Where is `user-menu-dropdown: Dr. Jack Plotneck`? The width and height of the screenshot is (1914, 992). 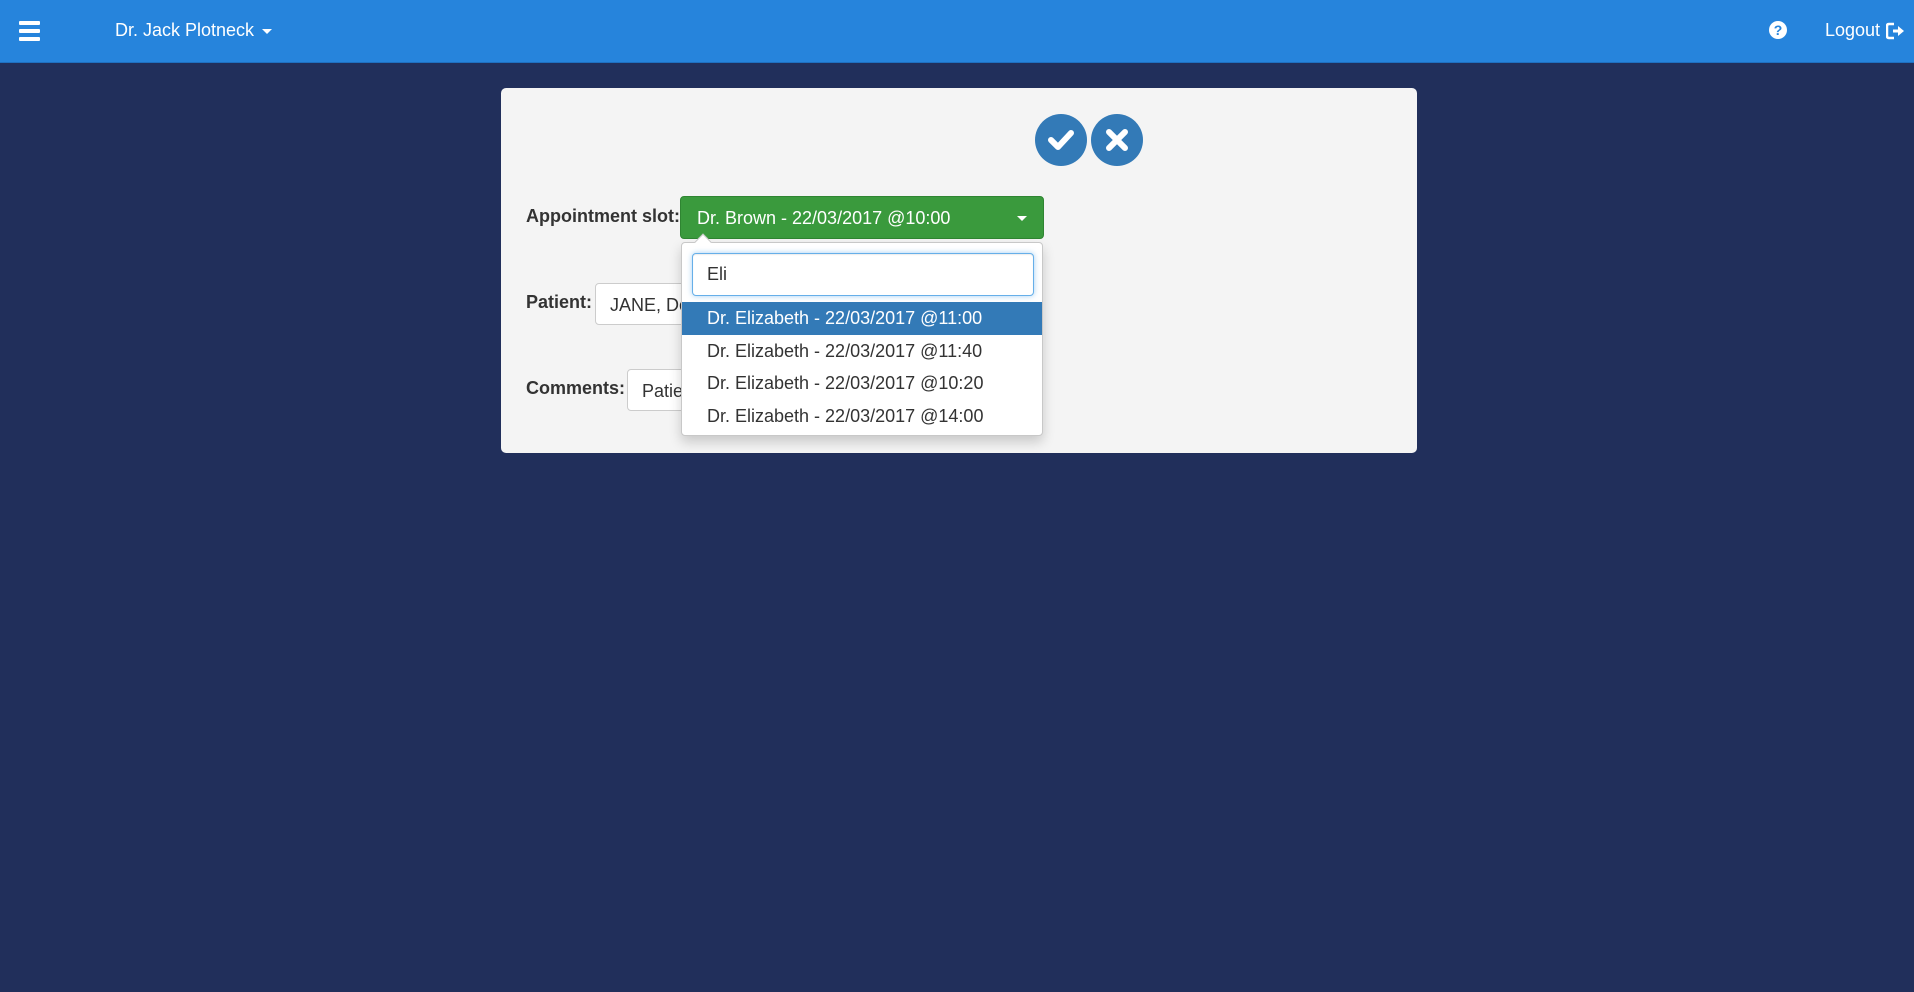
user-menu-dropdown: Dr. Jack Plotneck is located at coordinates (194, 30).